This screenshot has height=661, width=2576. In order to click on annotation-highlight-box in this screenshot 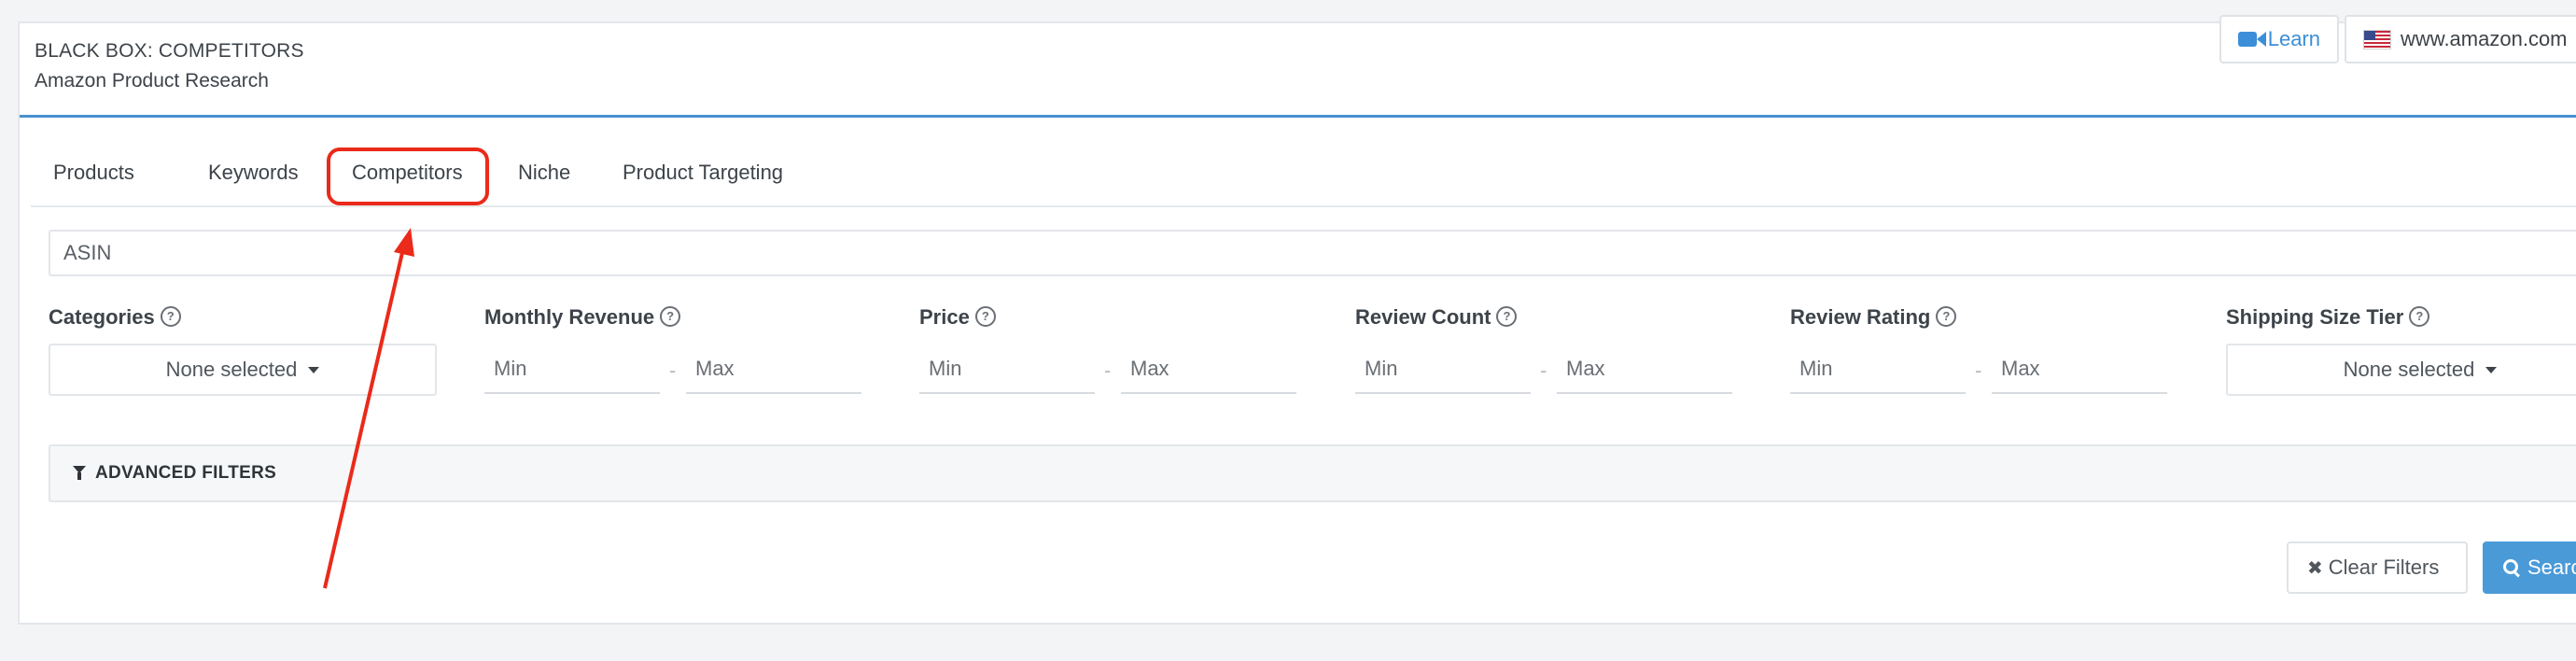, I will do `click(408, 176)`.